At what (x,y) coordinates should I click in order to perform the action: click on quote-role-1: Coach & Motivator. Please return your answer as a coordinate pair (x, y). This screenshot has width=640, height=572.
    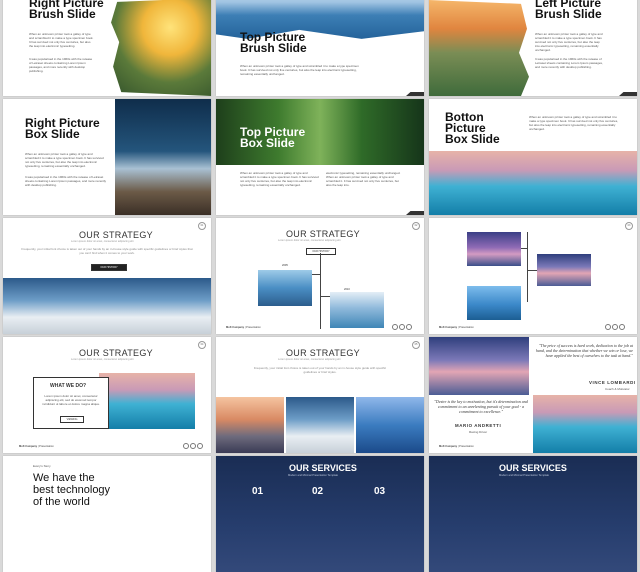
    Looking at the image, I should click on (617, 389).